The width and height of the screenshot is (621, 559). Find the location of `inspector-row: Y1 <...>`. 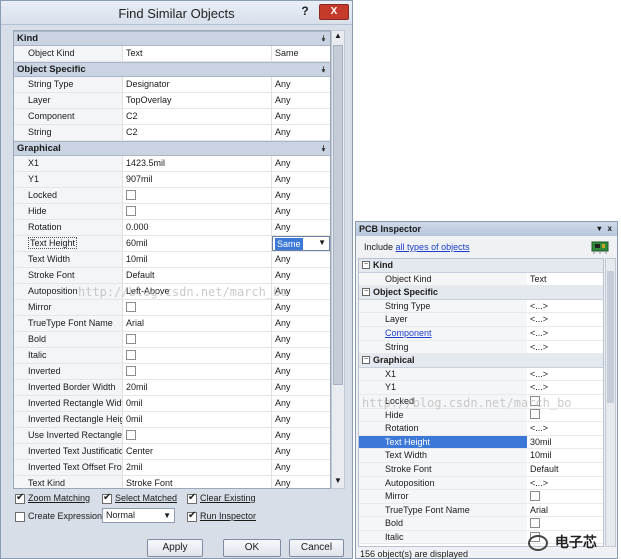

inspector-row: Y1 <...> is located at coordinates (481, 388).